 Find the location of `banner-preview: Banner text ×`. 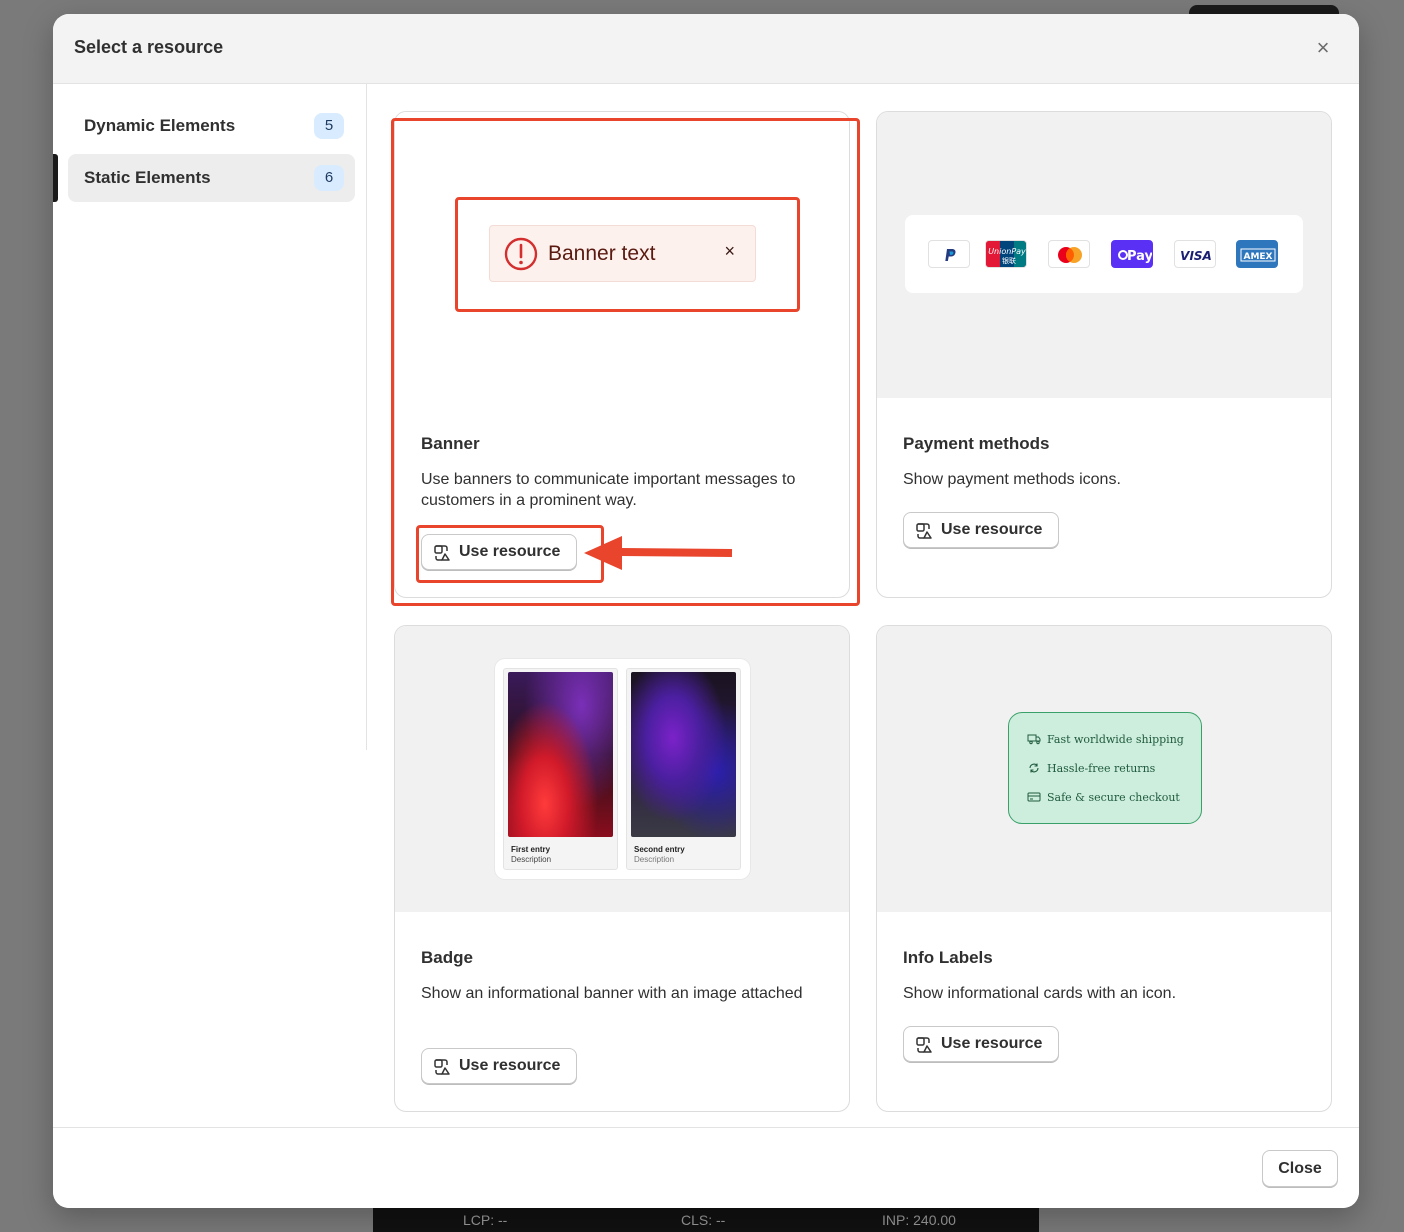

banner-preview: Banner text × is located at coordinates (622, 255).